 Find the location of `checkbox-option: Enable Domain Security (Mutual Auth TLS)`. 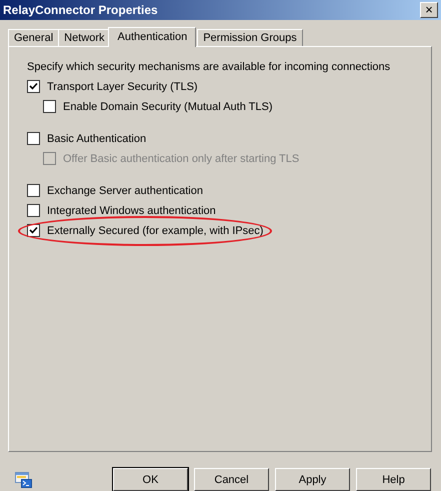

checkbox-option: Enable Domain Security (Mutual Auth TLS) is located at coordinates (158, 106).